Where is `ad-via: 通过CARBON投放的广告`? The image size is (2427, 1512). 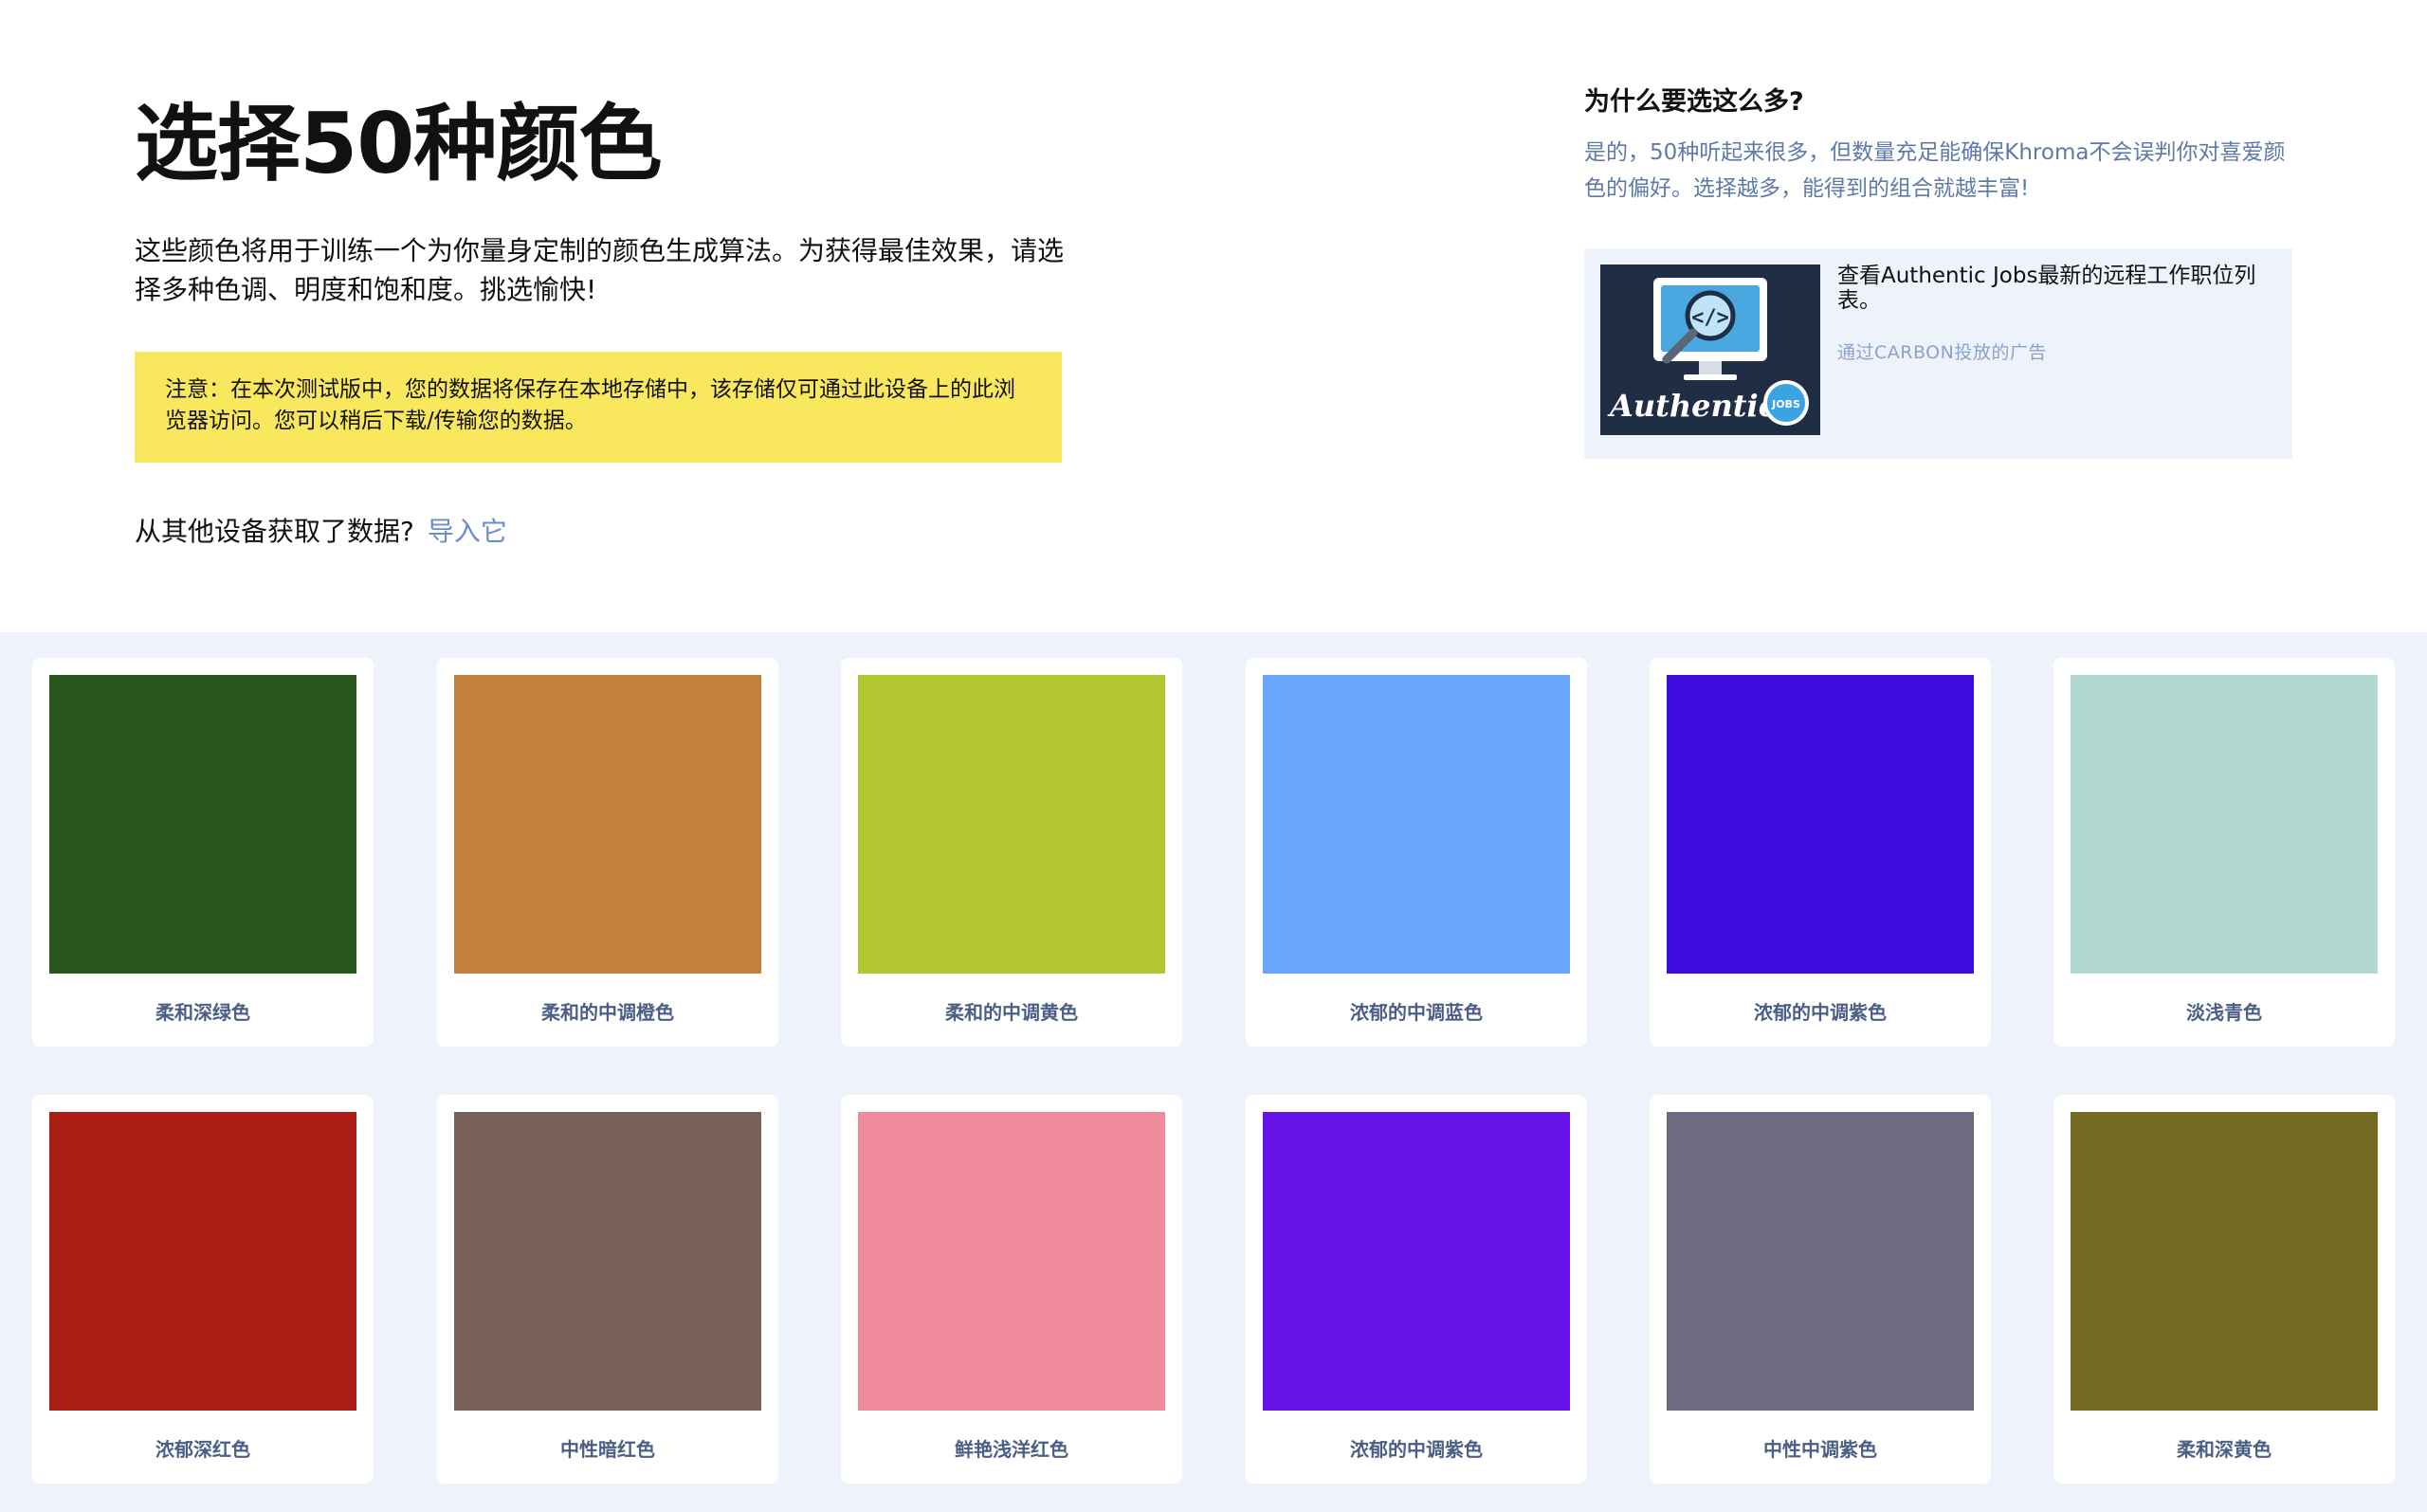
ad-via: 通过CARBON投放的广告 is located at coordinates (1942, 352).